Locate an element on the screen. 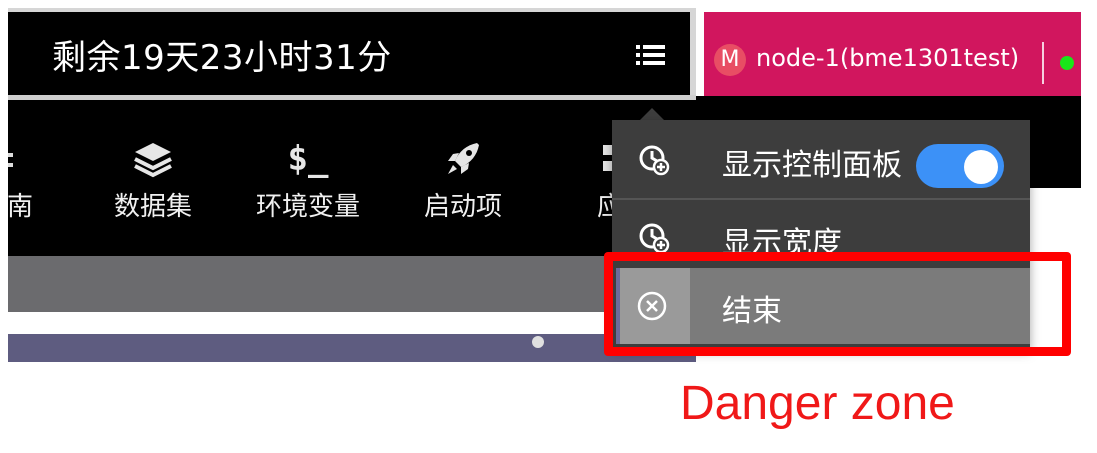  toolbar-item-label: 环境变量 is located at coordinates (307, 207).